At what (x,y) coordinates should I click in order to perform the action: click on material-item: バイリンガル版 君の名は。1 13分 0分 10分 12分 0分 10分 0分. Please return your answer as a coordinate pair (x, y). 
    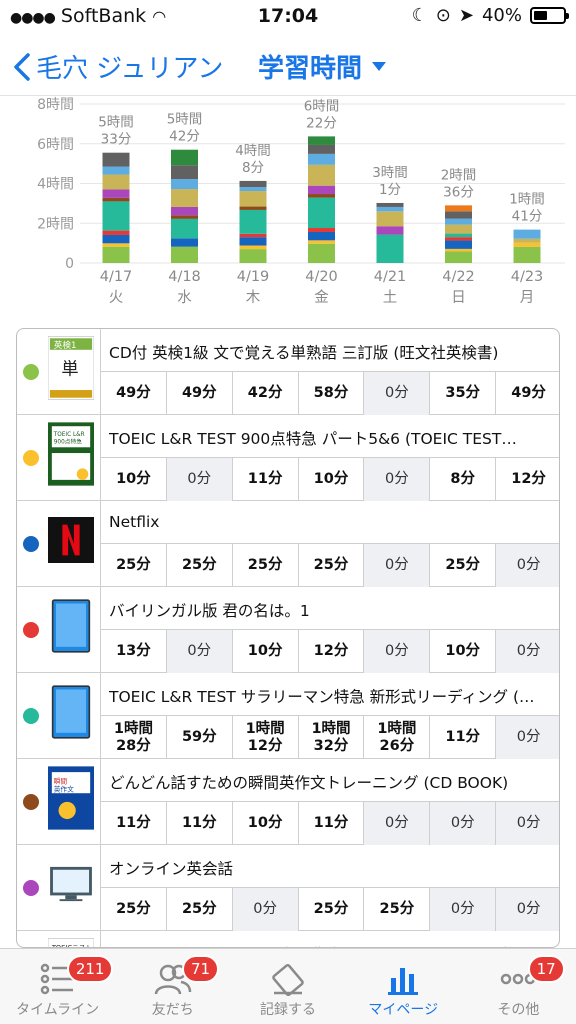
    Looking at the image, I should click on (288, 630).